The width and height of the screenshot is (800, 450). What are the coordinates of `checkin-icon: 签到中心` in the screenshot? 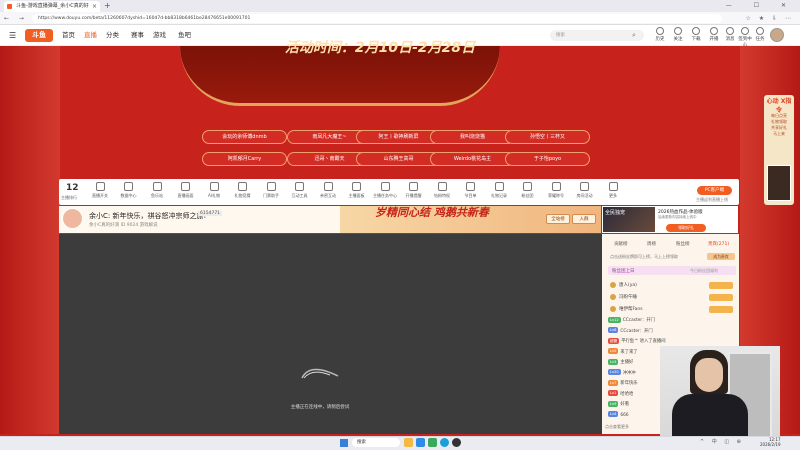 It's located at (745, 37).